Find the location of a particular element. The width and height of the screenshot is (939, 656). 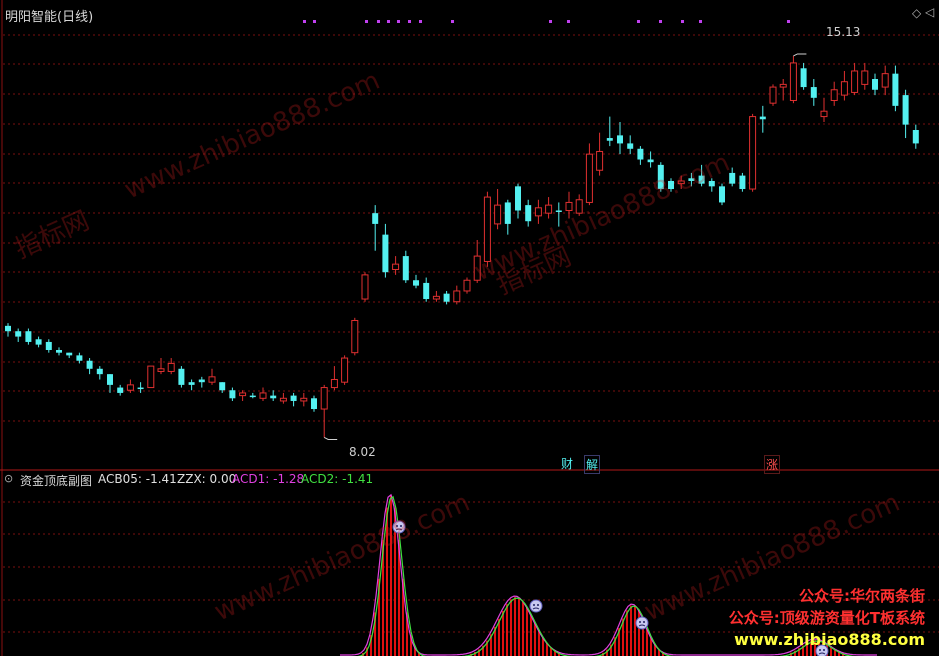

low-marker is located at coordinates (330, 438).